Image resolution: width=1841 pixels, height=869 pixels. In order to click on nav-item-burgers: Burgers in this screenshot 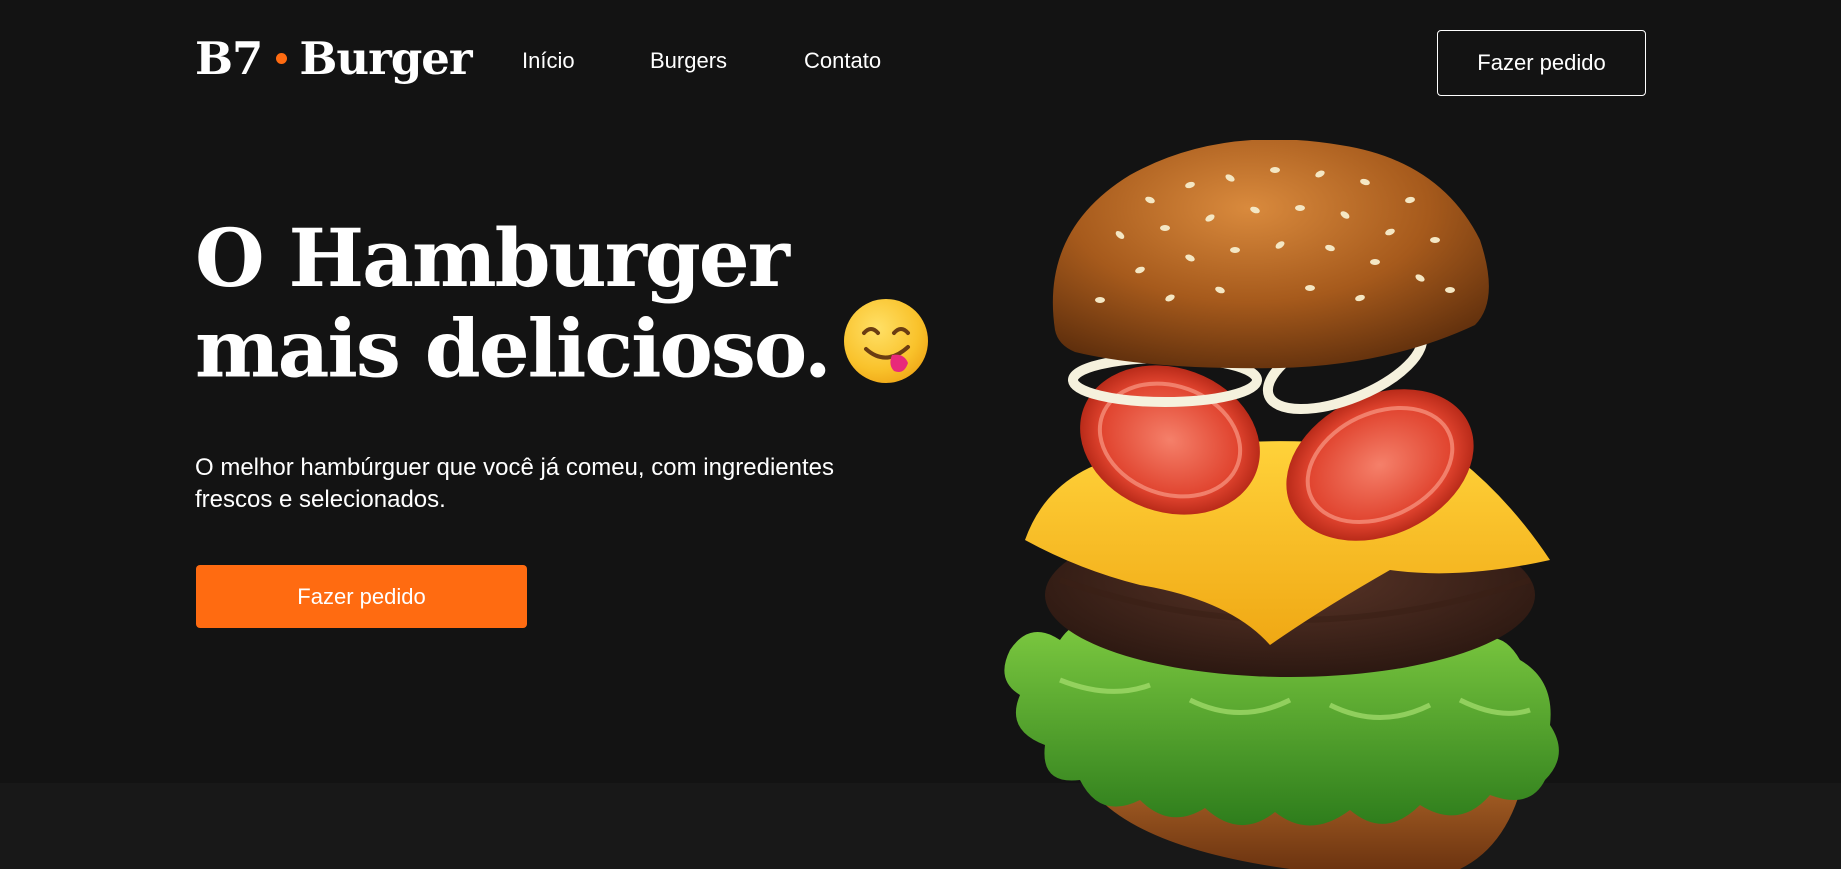, I will do `click(688, 61)`.